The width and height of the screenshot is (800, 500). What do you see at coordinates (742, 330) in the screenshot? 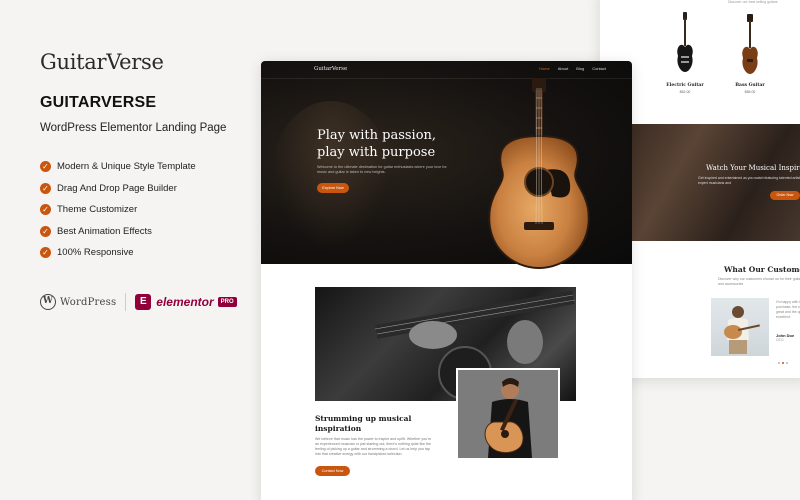
I see `customer-guitar-image` at bounding box center [742, 330].